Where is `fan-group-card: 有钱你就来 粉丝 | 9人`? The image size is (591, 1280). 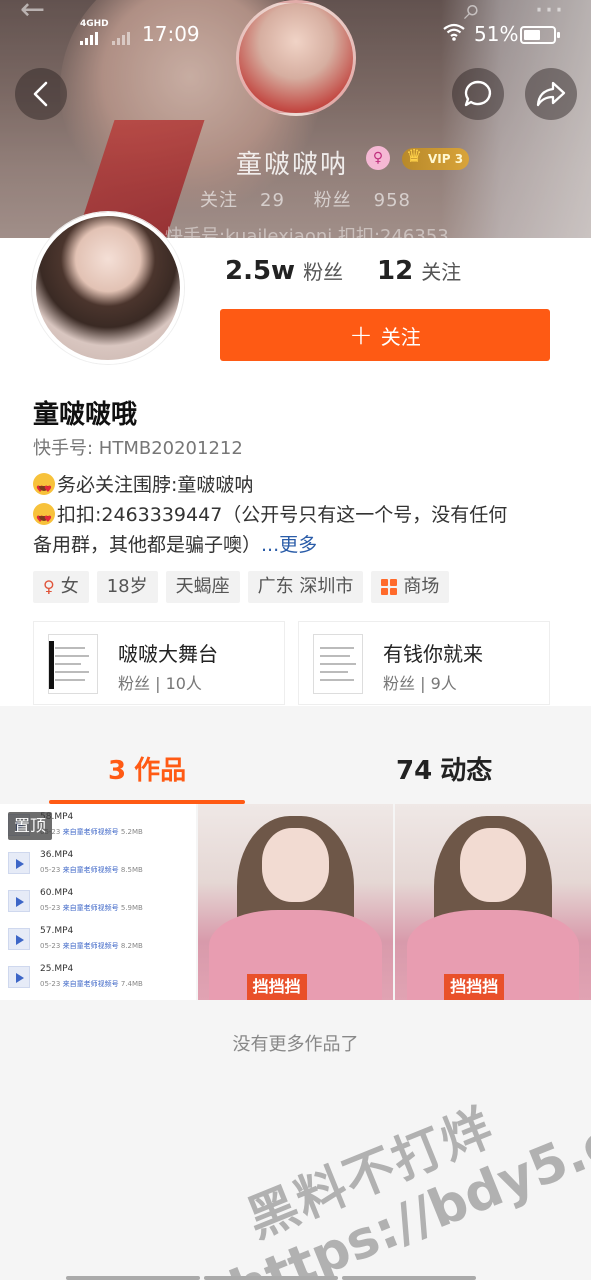
fan-group-card: 有钱你就来 粉丝 | 9人 is located at coordinates (424, 663).